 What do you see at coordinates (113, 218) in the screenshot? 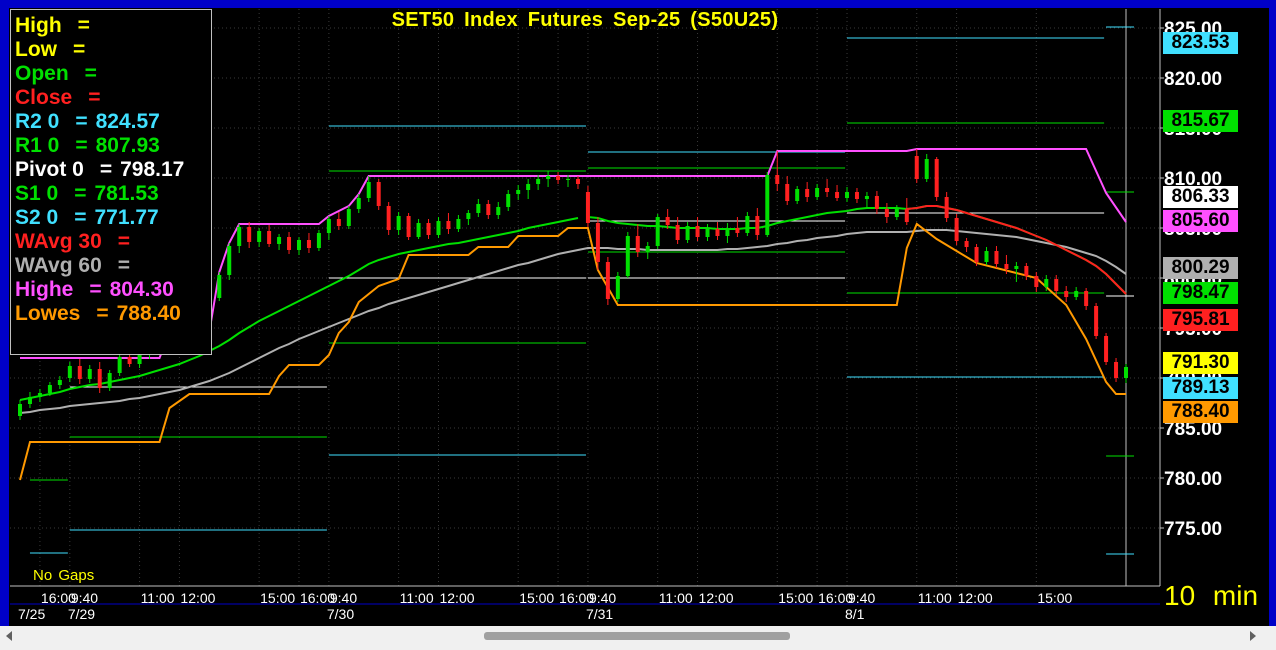
I see `legend-row: S2 0 = 771.77` at bounding box center [113, 218].